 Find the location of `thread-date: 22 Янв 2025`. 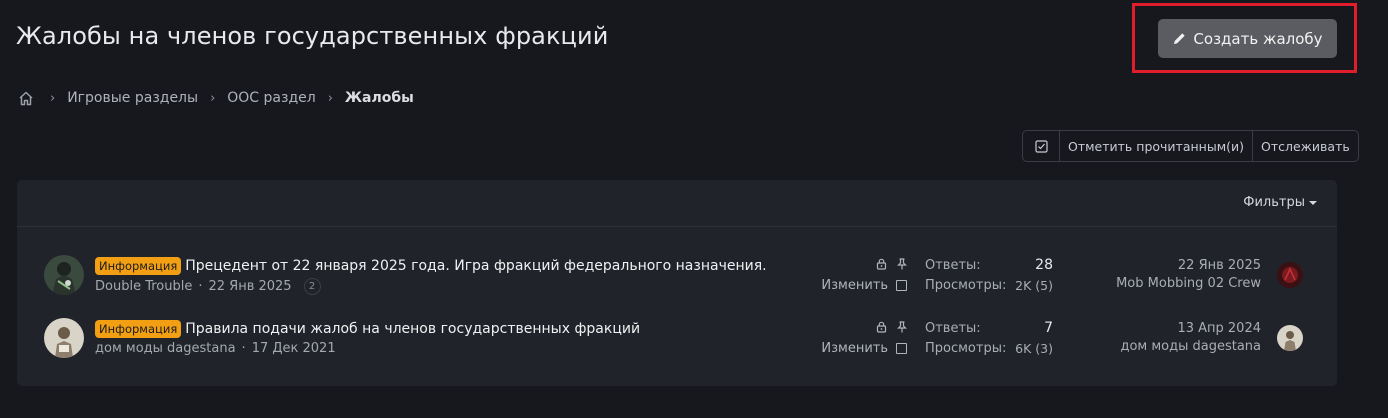

thread-date: 22 Янв 2025 is located at coordinates (249, 286).